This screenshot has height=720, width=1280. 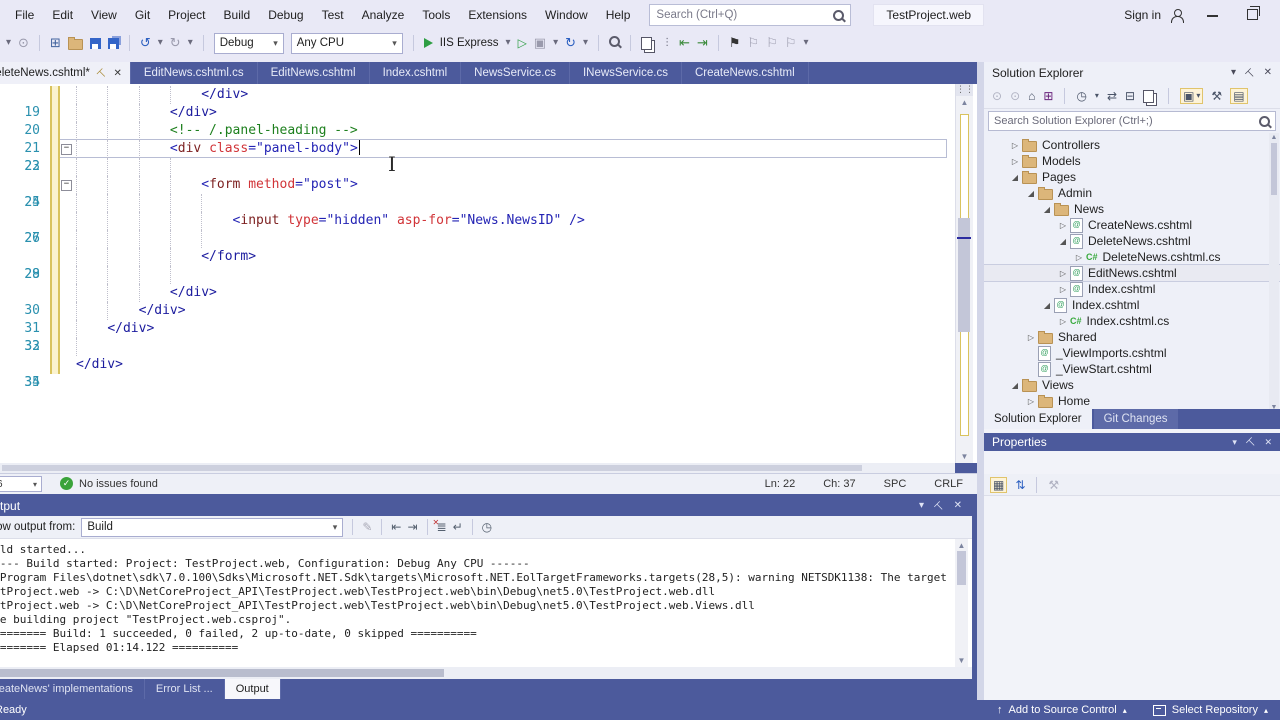 What do you see at coordinates (1132, 289) in the screenshot?
I see `tree-item: ▷ @ Index.cshtml` at bounding box center [1132, 289].